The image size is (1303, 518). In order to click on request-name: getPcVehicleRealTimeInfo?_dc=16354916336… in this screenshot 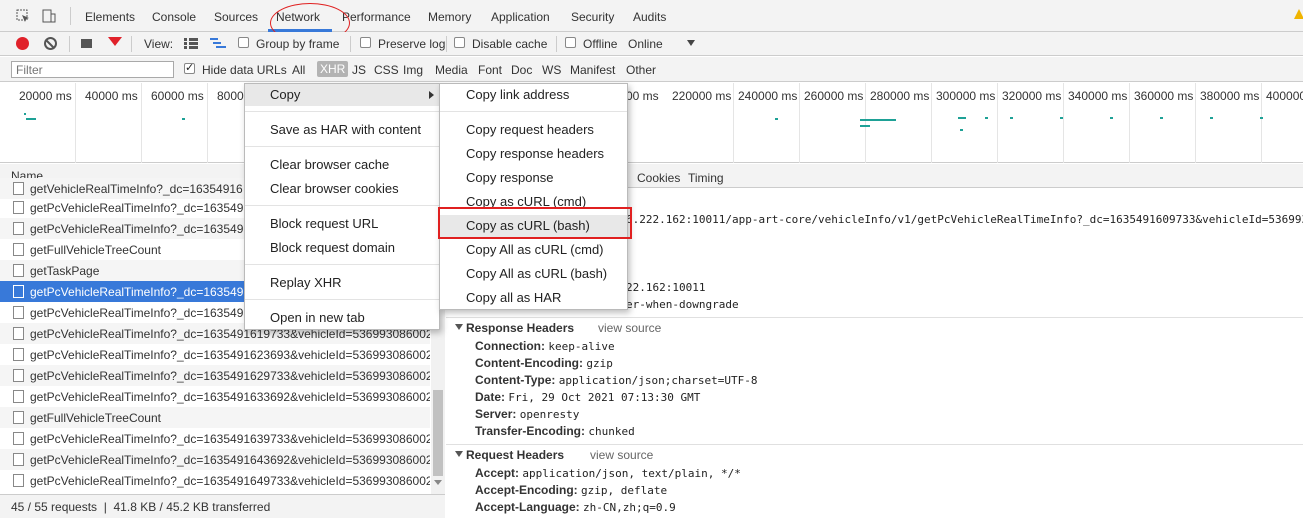, I will do `click(230, 397)`.